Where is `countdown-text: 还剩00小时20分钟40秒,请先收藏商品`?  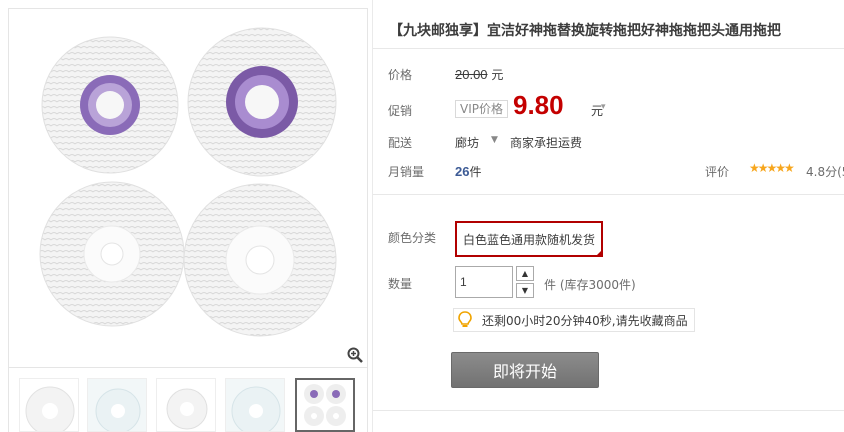
countdown-text: 还剩00小时20分钟40秒,请先收藏商品 is located at coordinates (585, 320).